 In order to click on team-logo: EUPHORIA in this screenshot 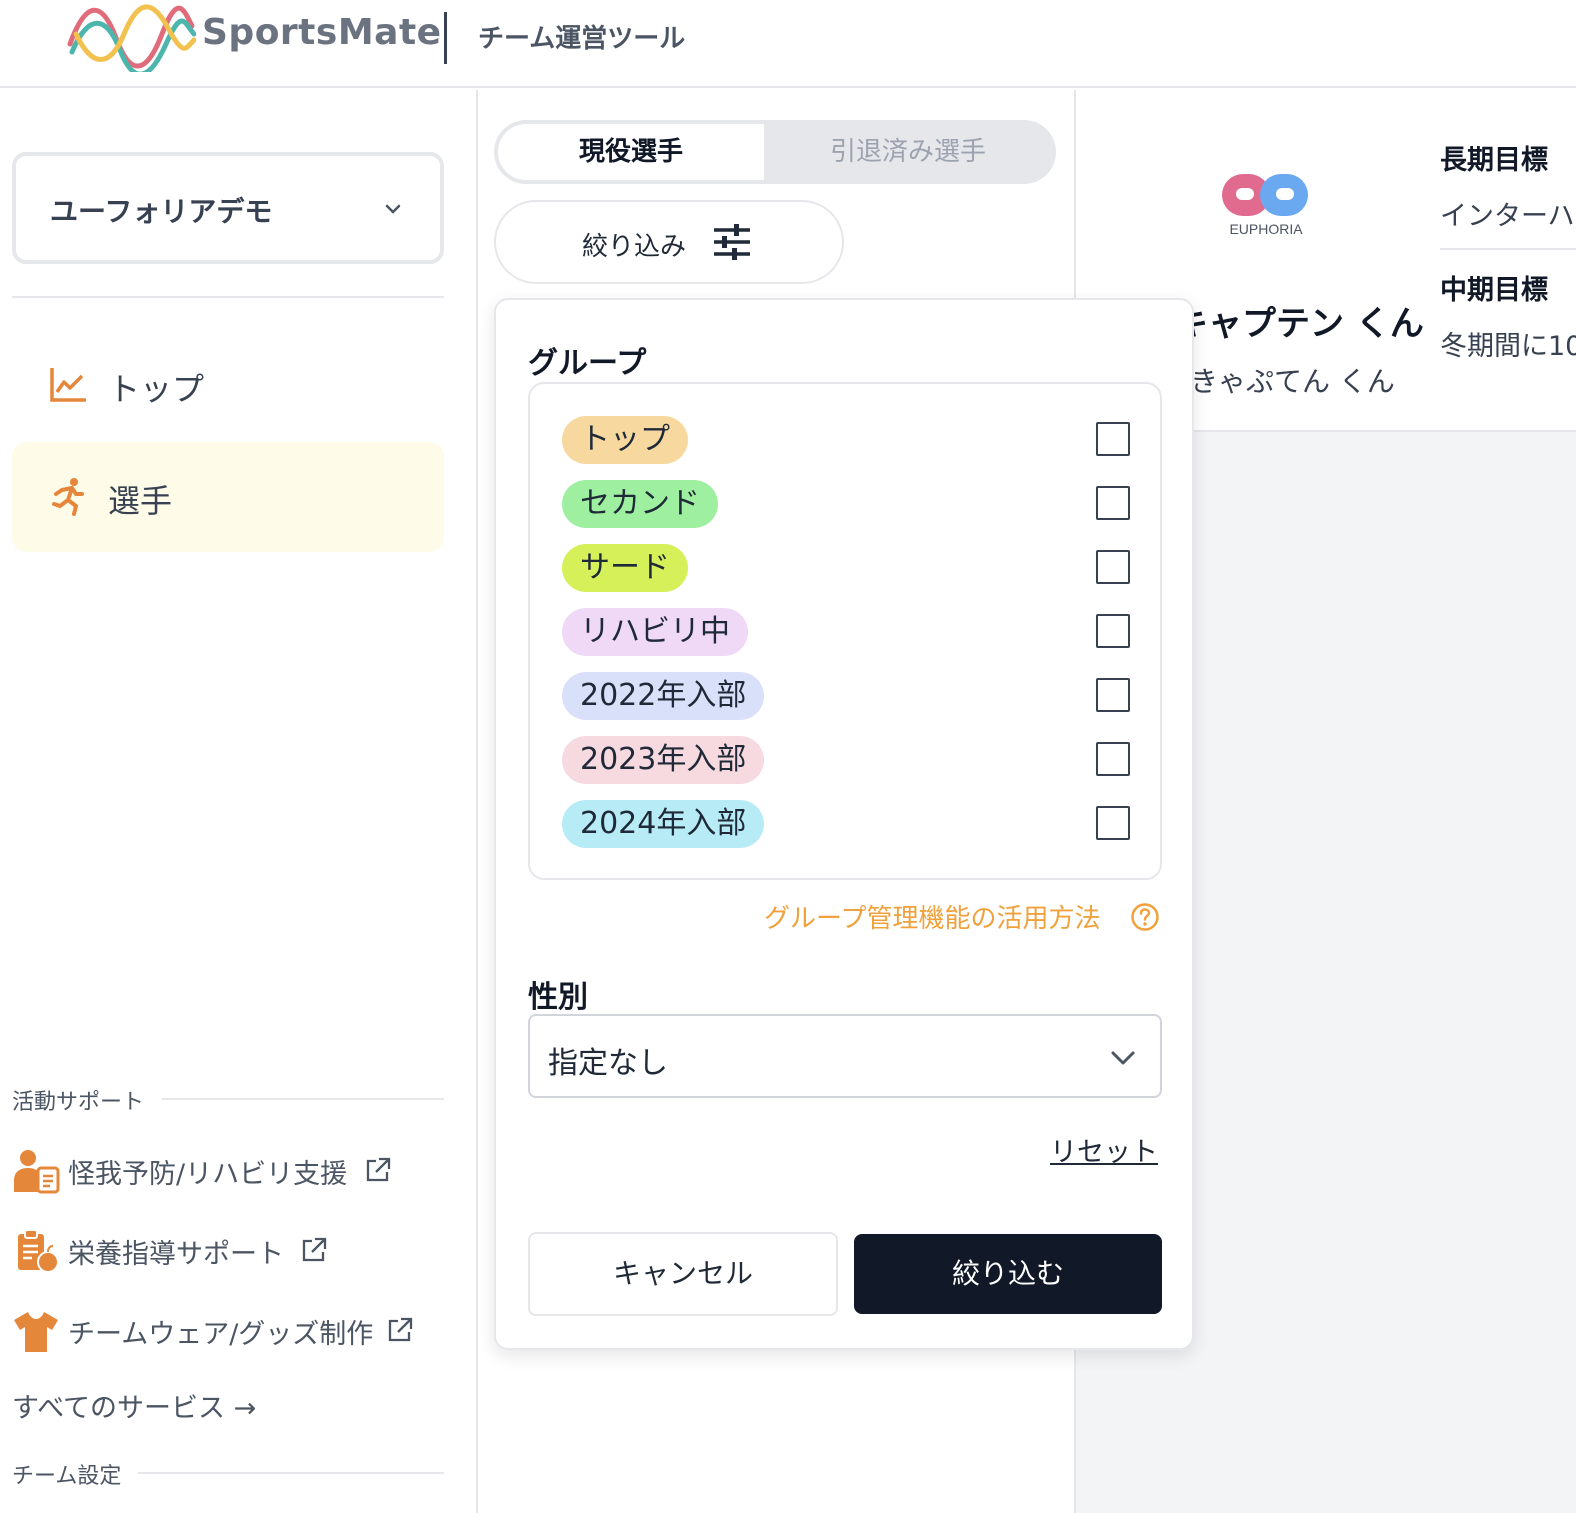, I will do `click(1265, 205)`.